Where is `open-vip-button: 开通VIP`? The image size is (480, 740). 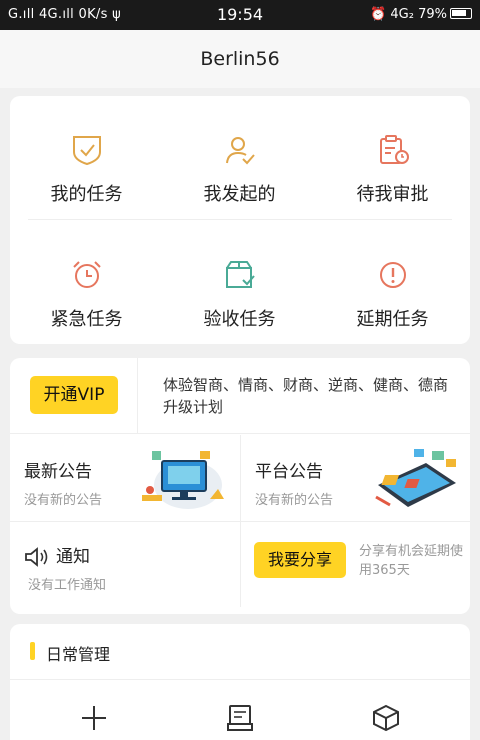
open-vip-button: 开通VIP is located at coordinates (74, 395).